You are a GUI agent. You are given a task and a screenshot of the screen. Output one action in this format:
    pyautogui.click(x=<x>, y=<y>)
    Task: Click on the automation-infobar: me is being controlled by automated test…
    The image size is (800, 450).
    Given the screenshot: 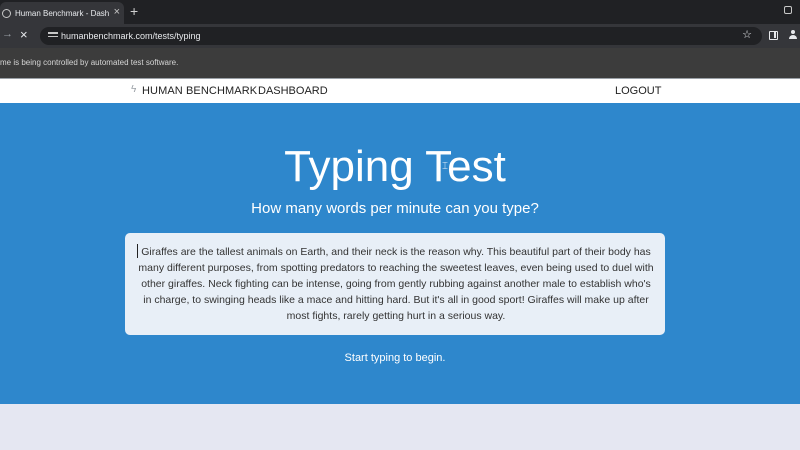 What is the action you would take?
    pyautogui.click(x=400, y=63)
    